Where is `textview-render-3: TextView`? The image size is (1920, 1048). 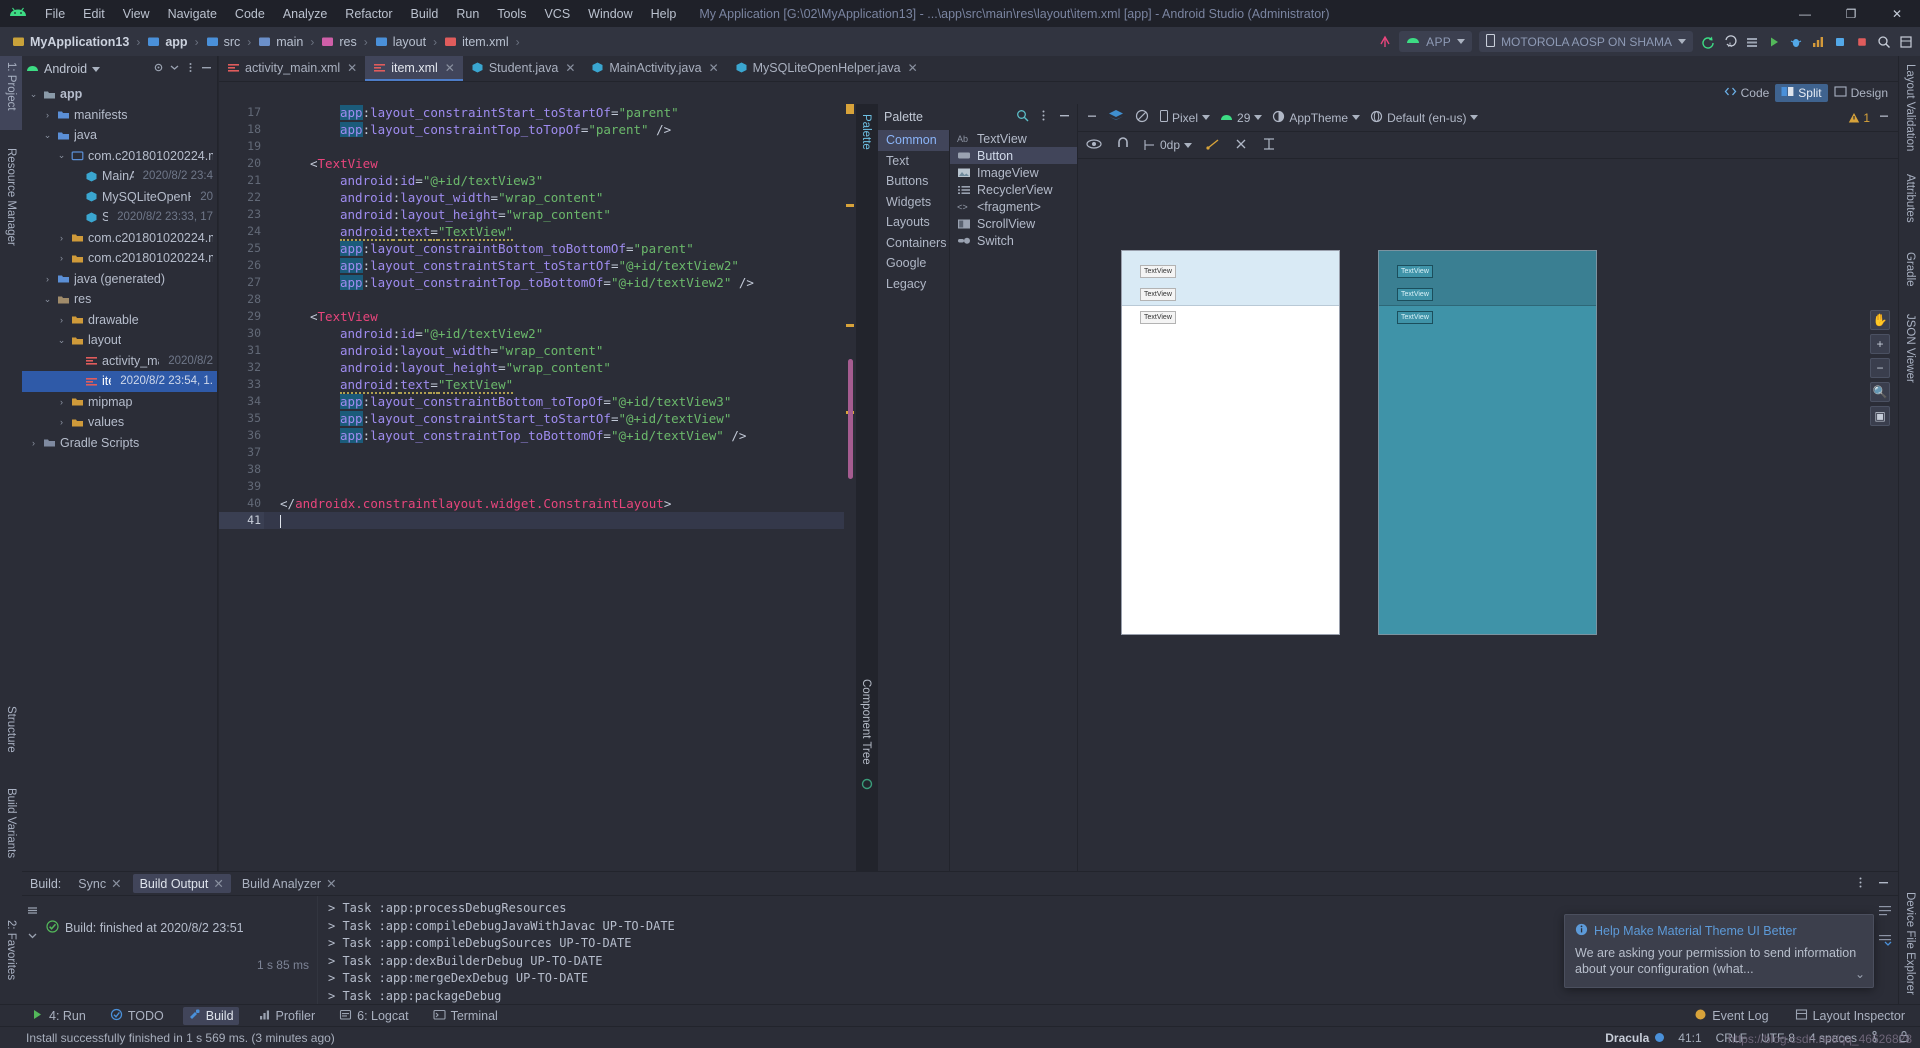
textview-render-3: TextView is located at coordinates (1158, 317).